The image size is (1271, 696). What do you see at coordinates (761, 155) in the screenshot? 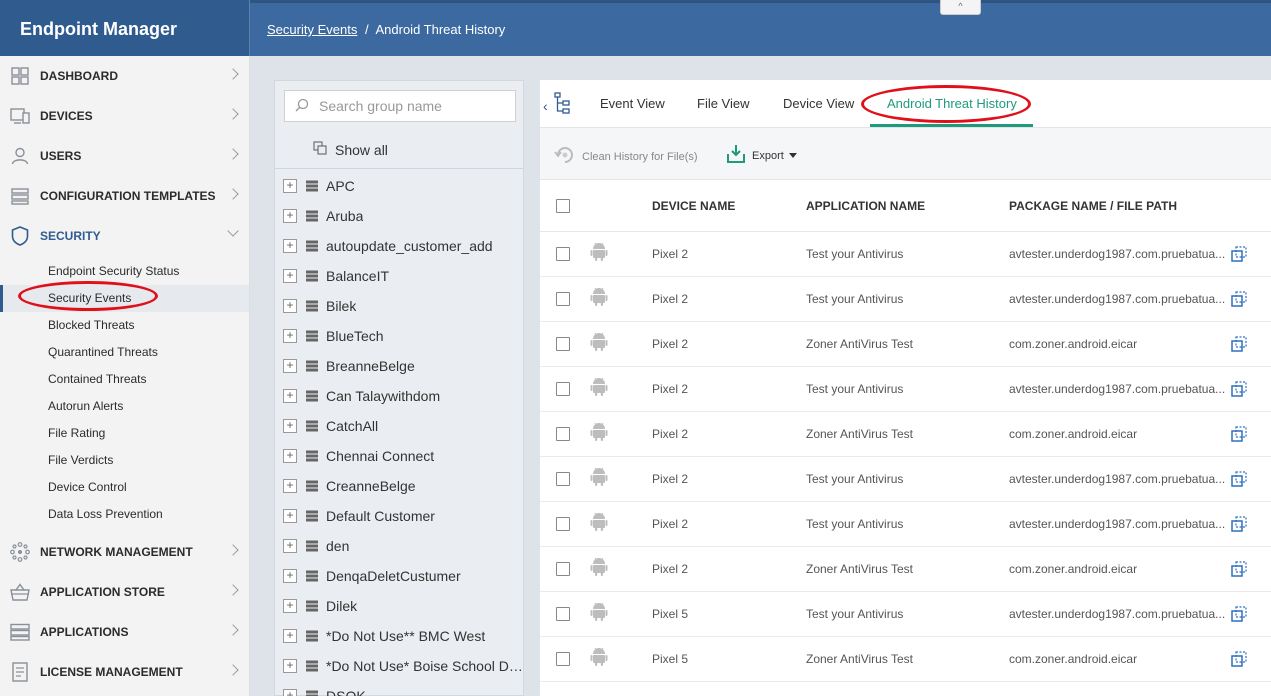
I see `export-dropdown-button: Export` at bounding box center [761, 155].